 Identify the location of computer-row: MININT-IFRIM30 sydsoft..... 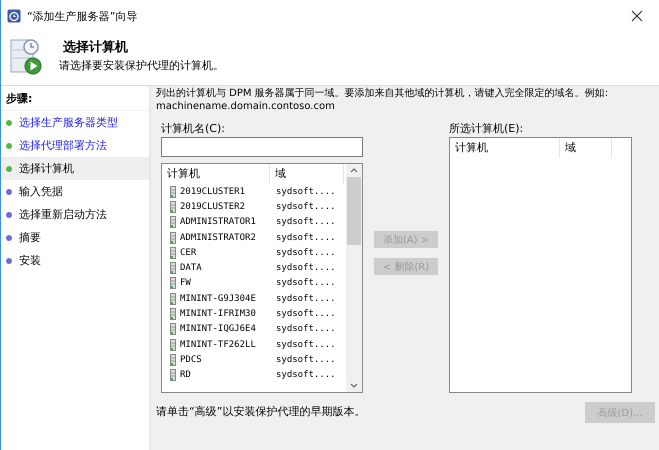
(254, 314).